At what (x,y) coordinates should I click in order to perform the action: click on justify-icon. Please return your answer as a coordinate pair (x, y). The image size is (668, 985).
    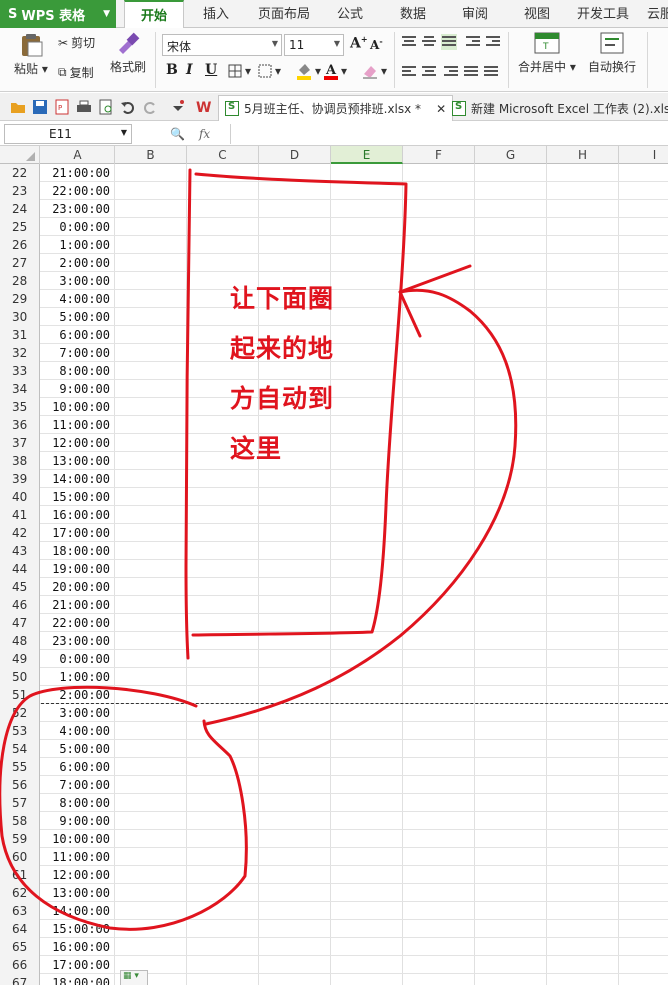
    Looking at the image, I should click on (471, 72).